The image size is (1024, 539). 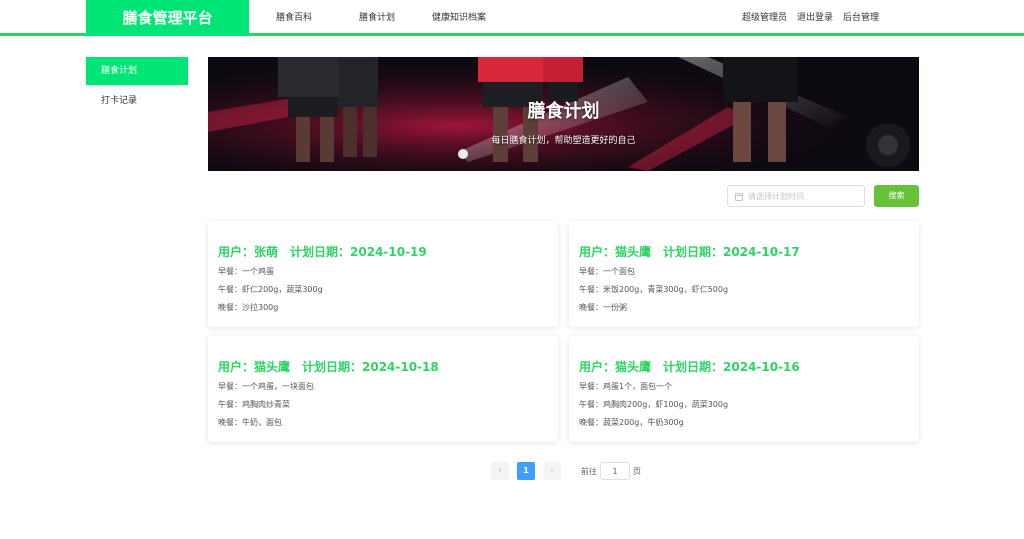 I want to click on header-right-links: 超级管理员 退出登录 后台管理, so click(x=810, y=18).